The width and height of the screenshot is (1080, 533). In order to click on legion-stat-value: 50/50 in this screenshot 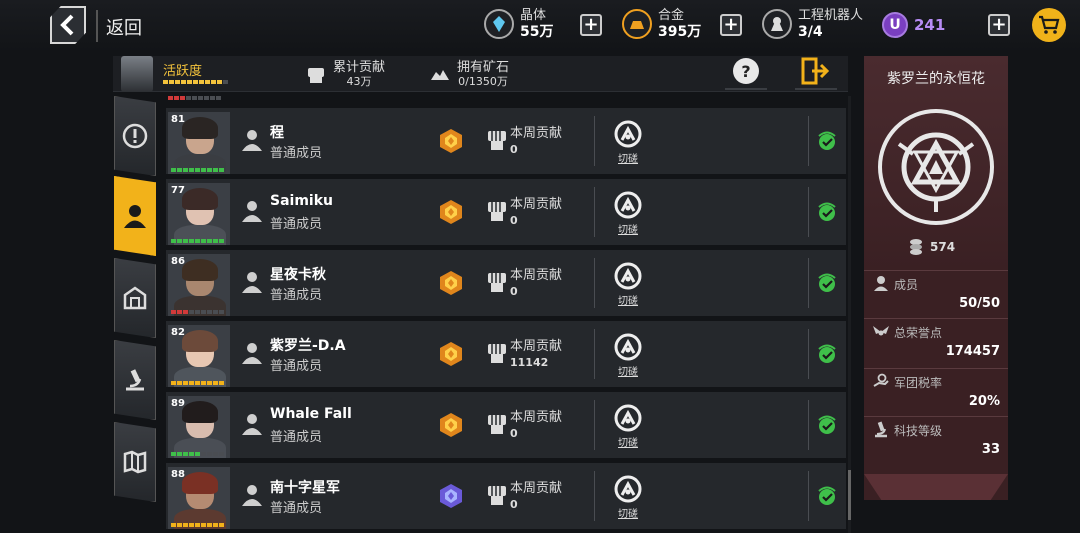, I will do `click(979, 303)`.